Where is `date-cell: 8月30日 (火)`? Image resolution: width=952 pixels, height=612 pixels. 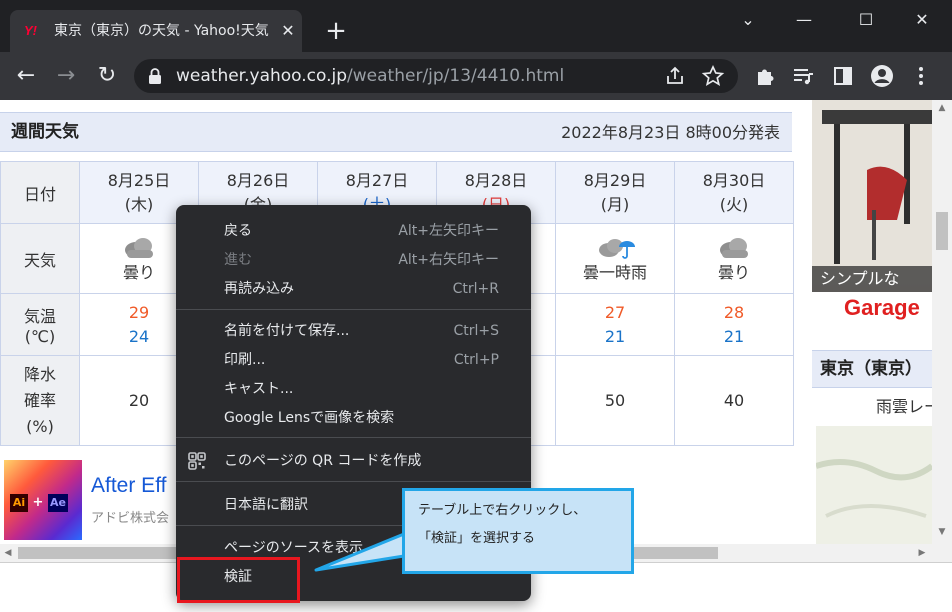
date-cell: 8月30日 (火) is located at coordinates (734, 192).